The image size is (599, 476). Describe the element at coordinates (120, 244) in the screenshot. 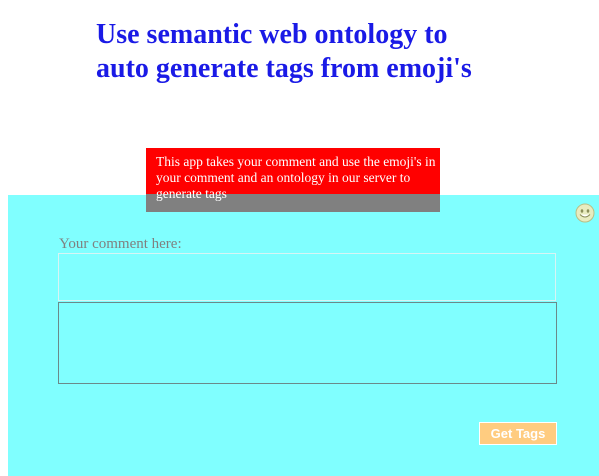

I see `comment-label: Your comment here:` at that location.